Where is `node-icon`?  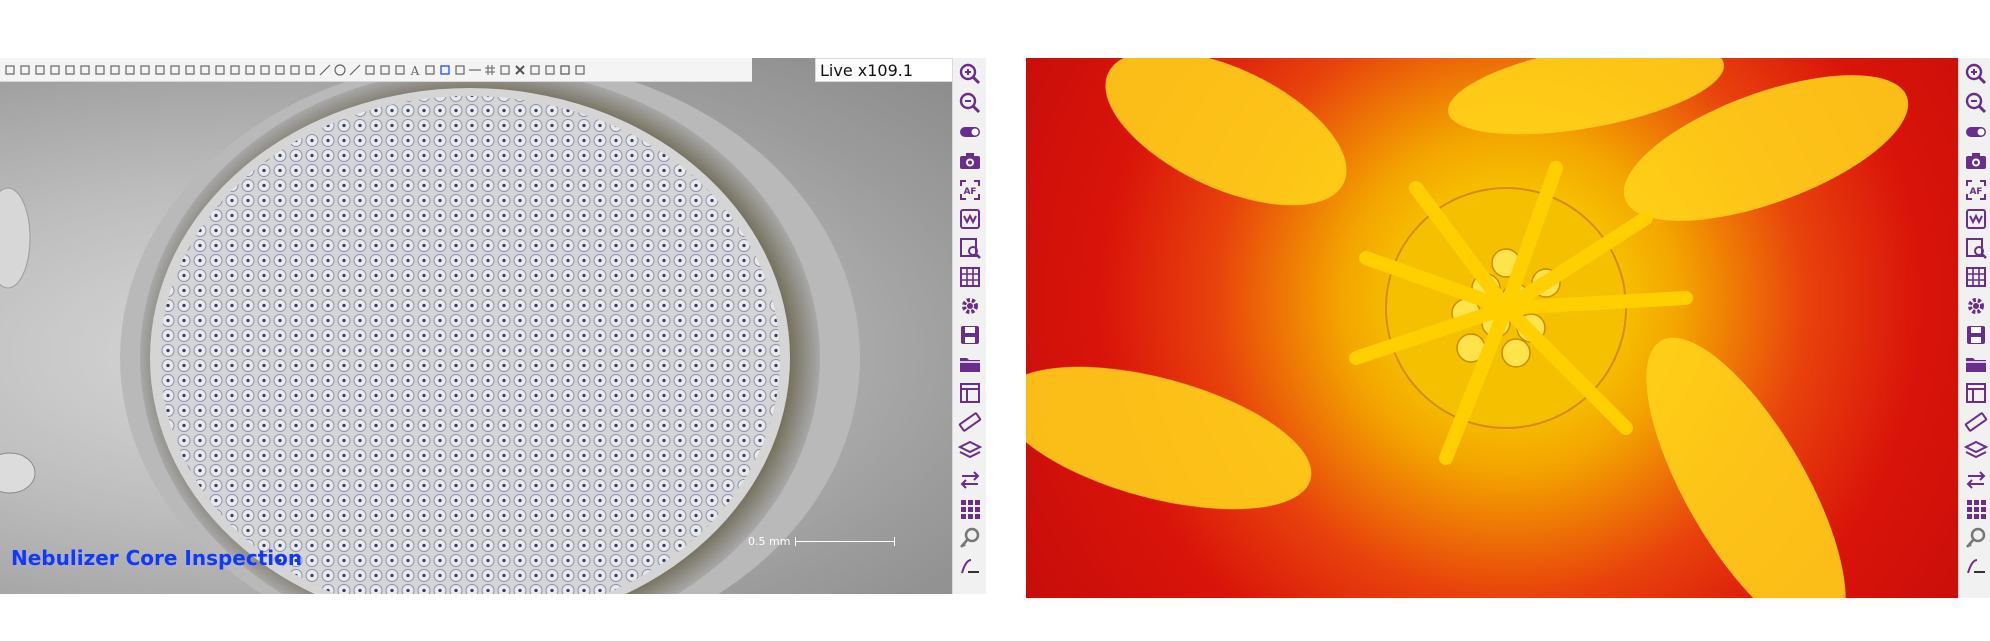
node-icon is located at coordinates (399, 69).